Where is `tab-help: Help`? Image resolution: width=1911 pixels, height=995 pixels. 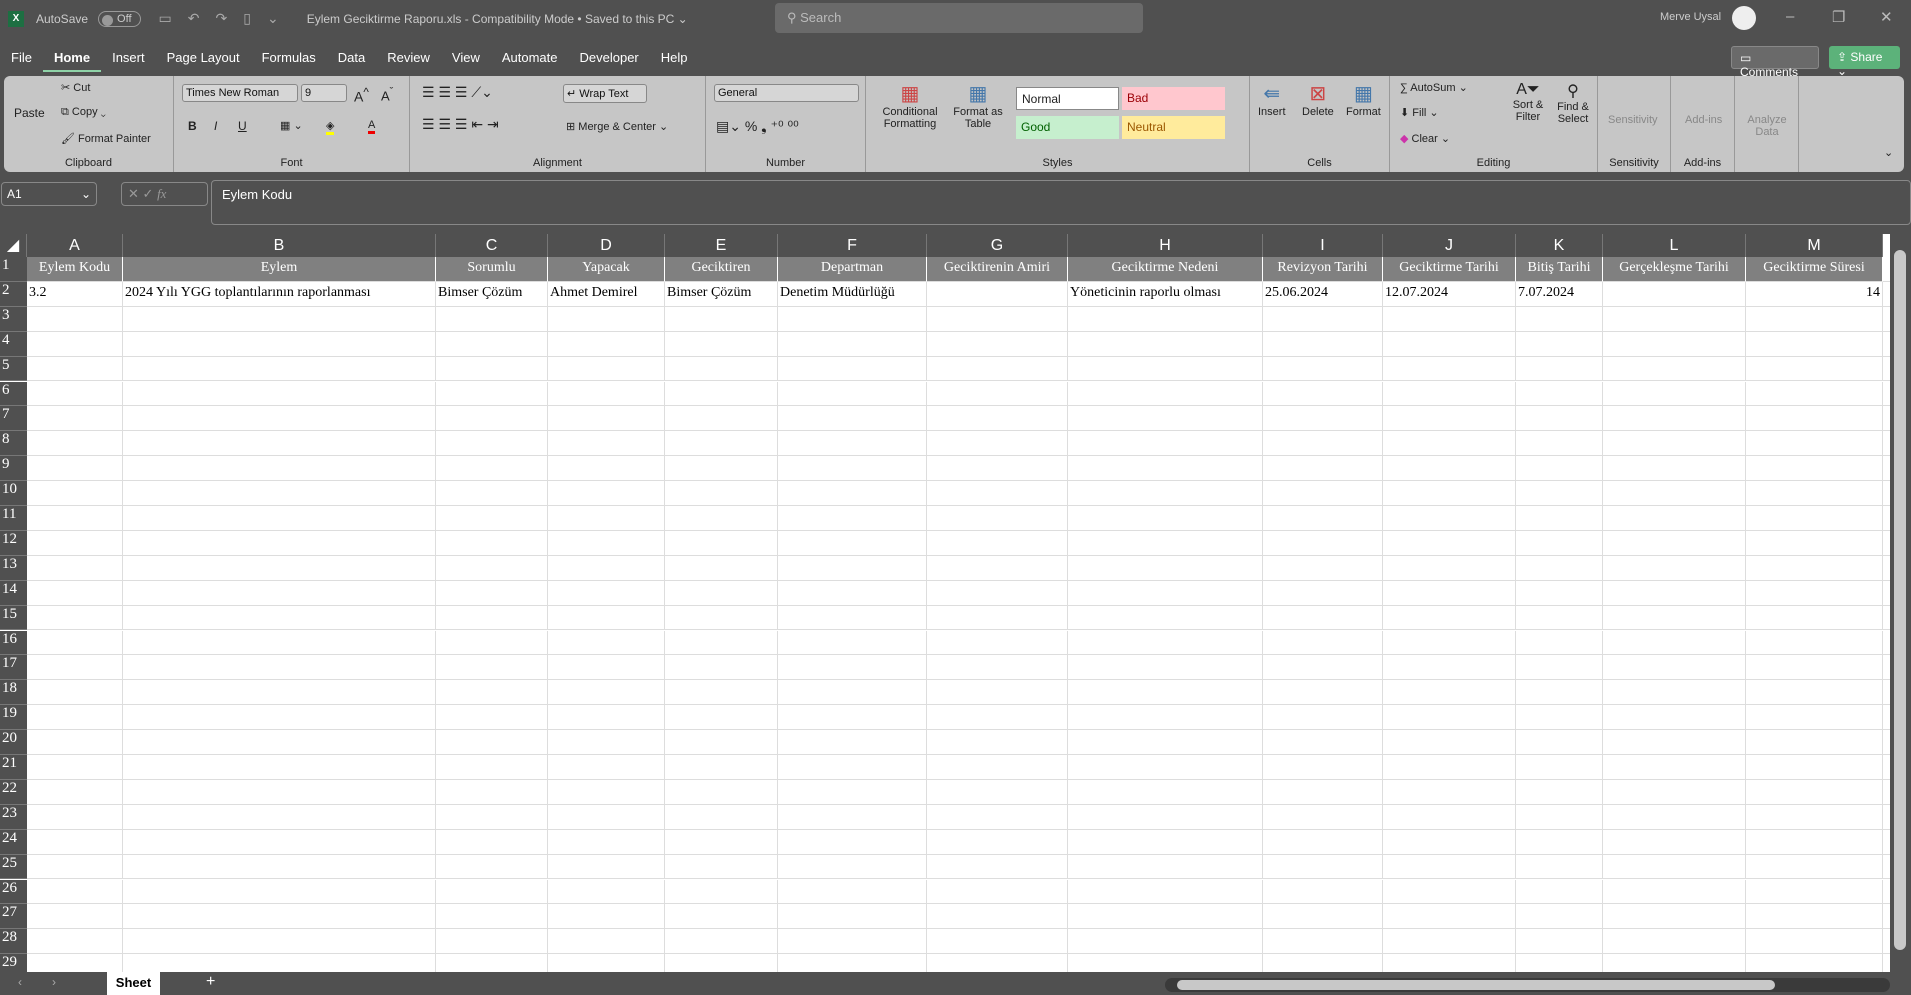 tab-help: Help is located at coordinates (674, 58).